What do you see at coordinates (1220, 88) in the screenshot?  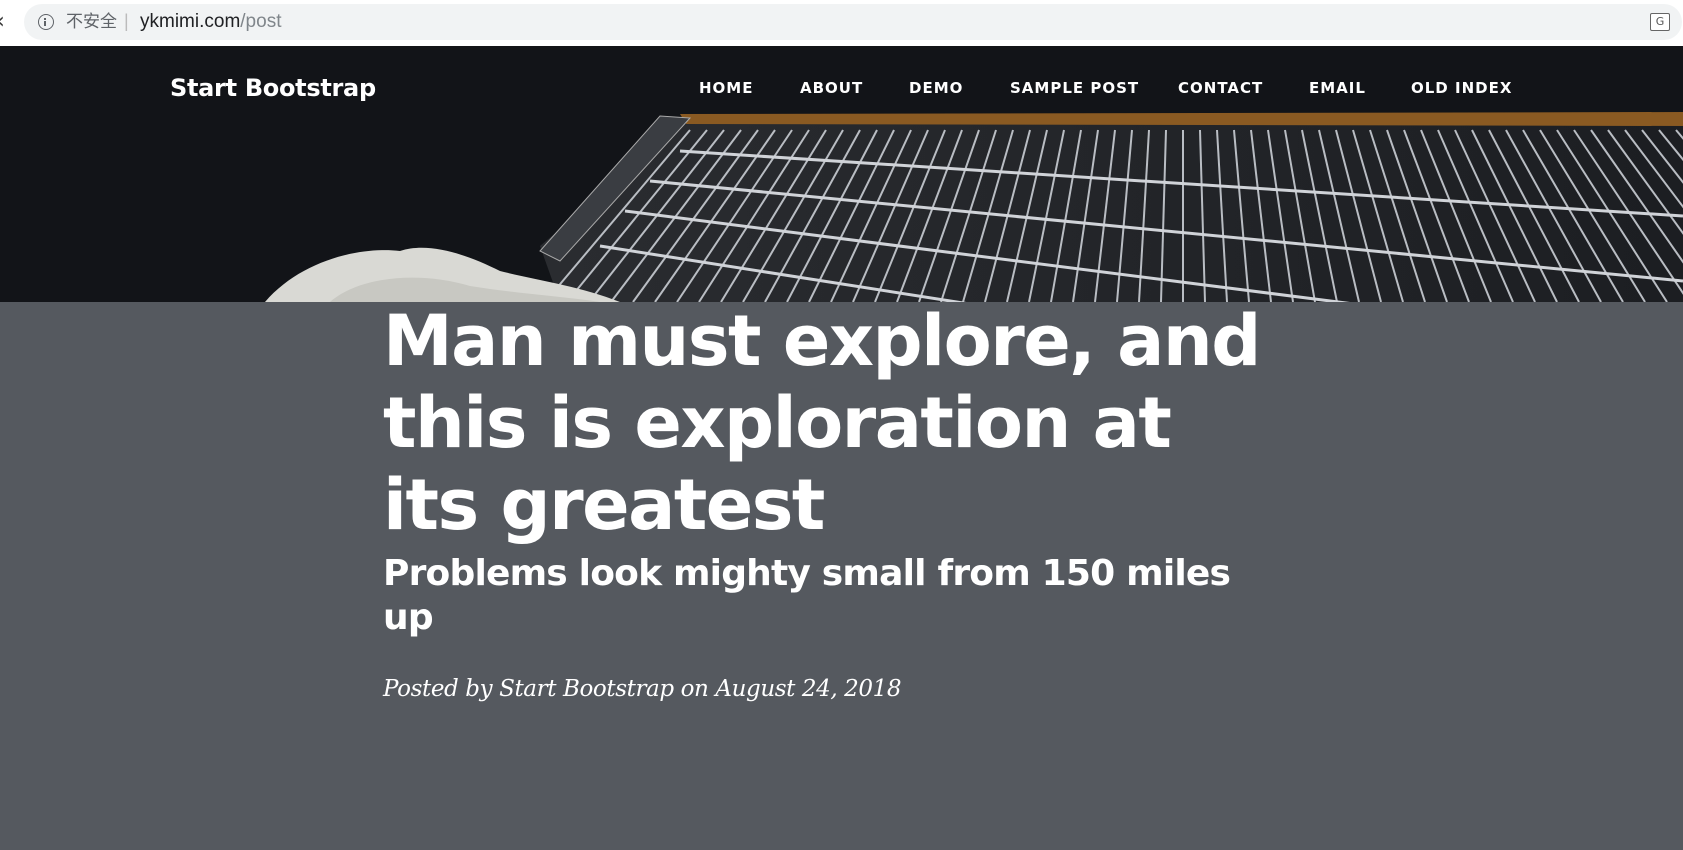 I see `nav-link-contact: CONTACT` at bounding box center [1220, 88].